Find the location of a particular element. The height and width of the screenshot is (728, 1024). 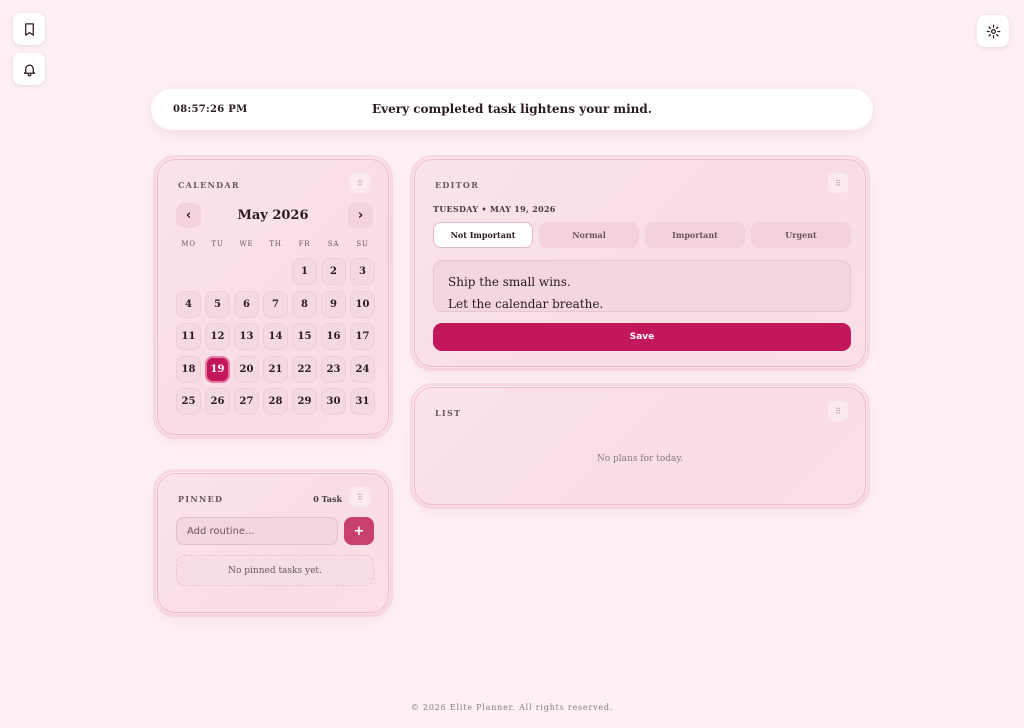

add-routine-button: + is located at coordinates (359, 531).